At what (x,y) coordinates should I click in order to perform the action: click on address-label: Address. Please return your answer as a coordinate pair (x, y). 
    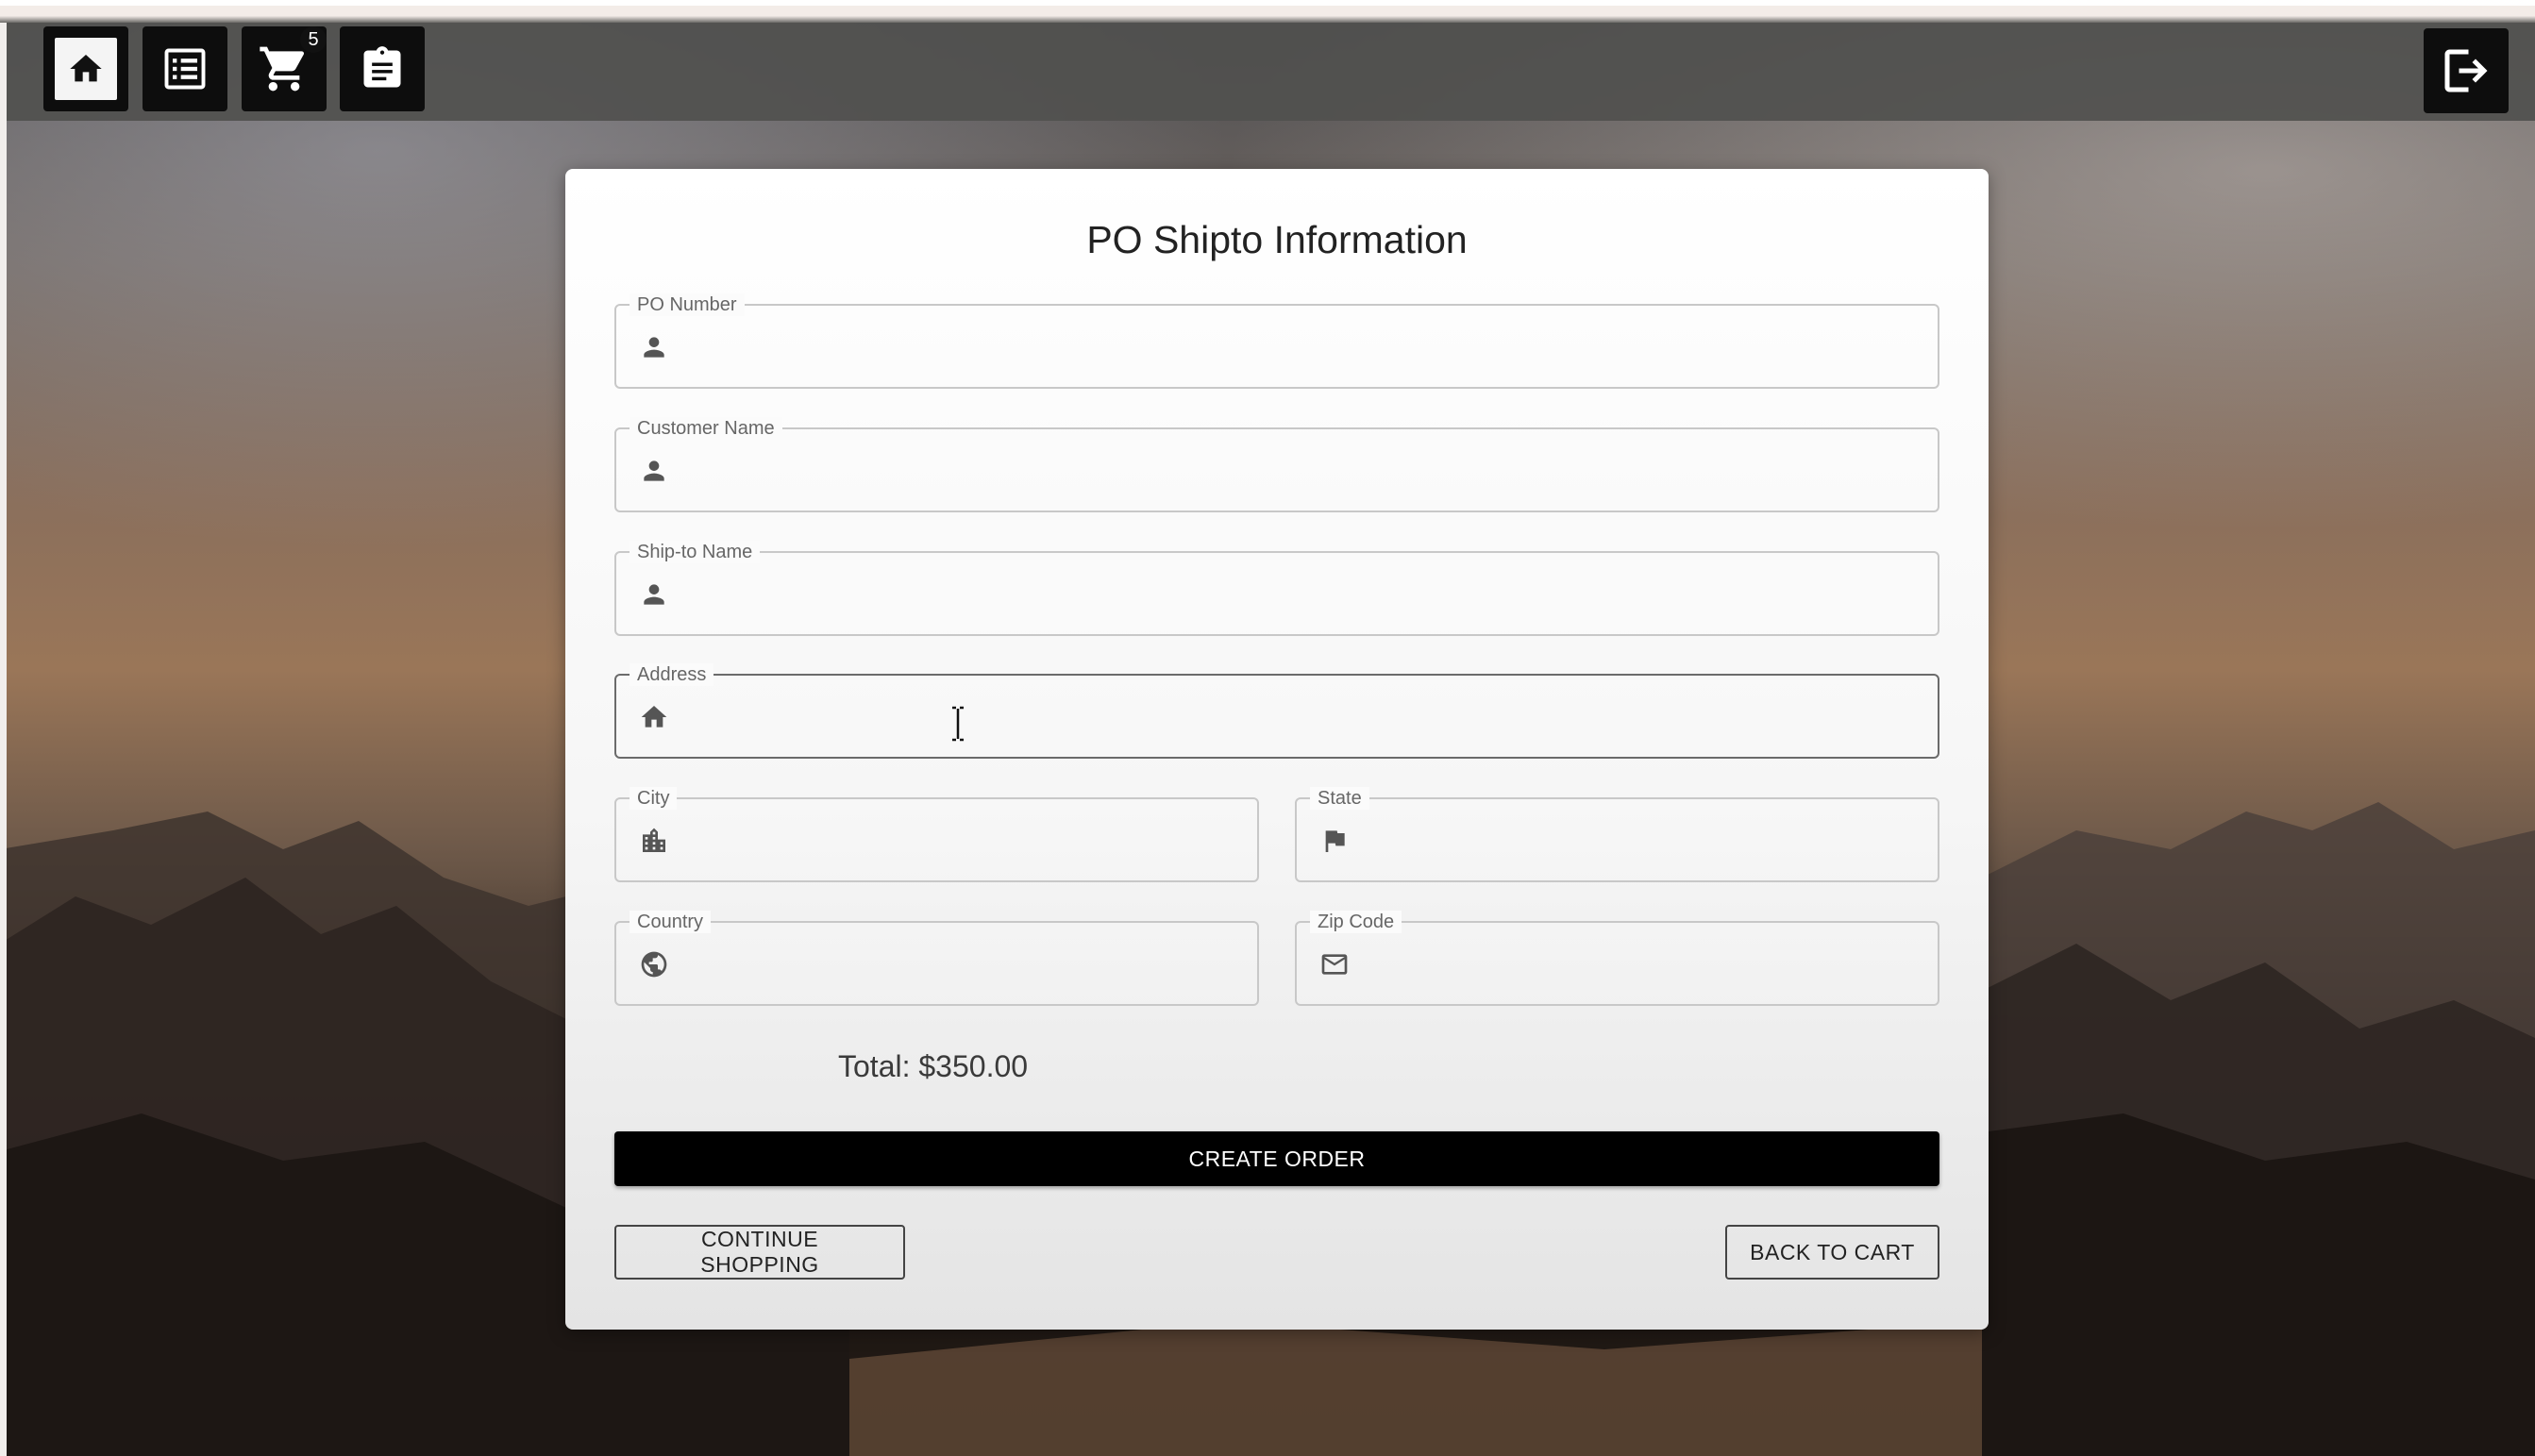
    Looking at the image, I should click on (672, 674).